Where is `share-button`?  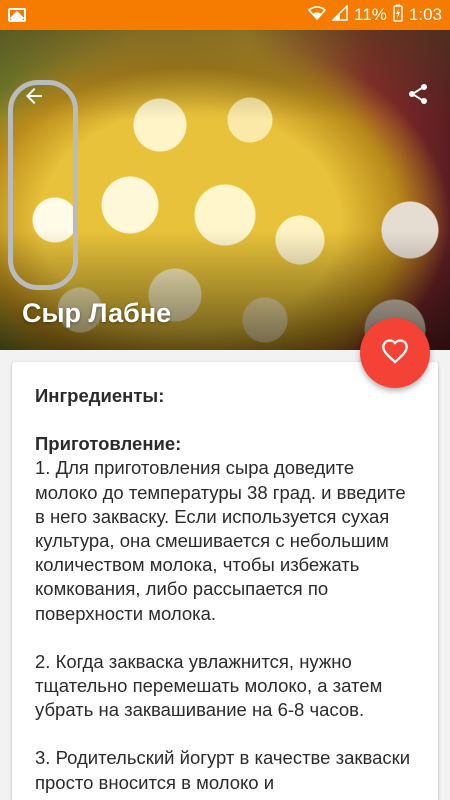
share-button is located at coordinates (418, 96).